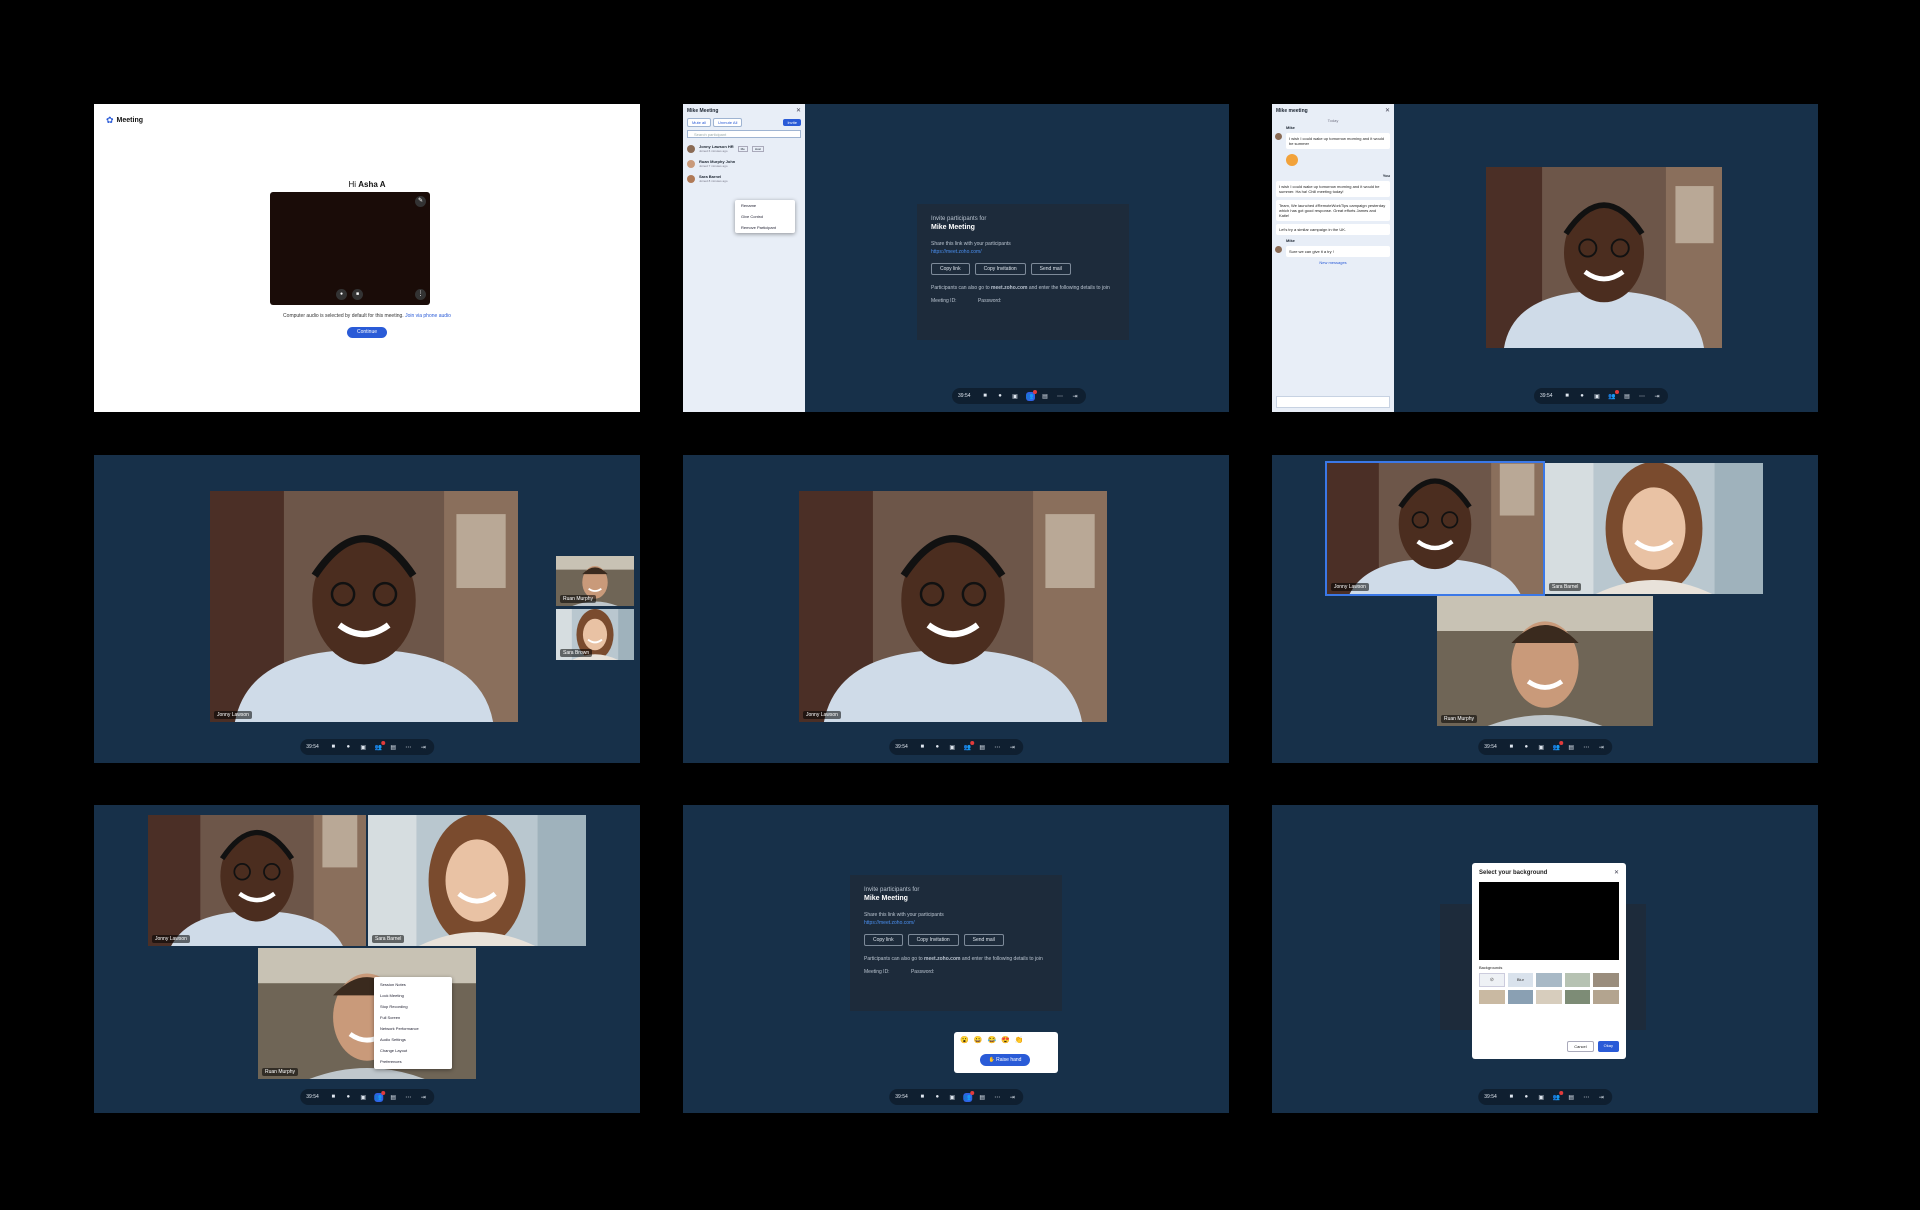 This screenshot has width=1920, height=1210. I want to click on smile-emoji-icon: 😀, so click(978, 1040).